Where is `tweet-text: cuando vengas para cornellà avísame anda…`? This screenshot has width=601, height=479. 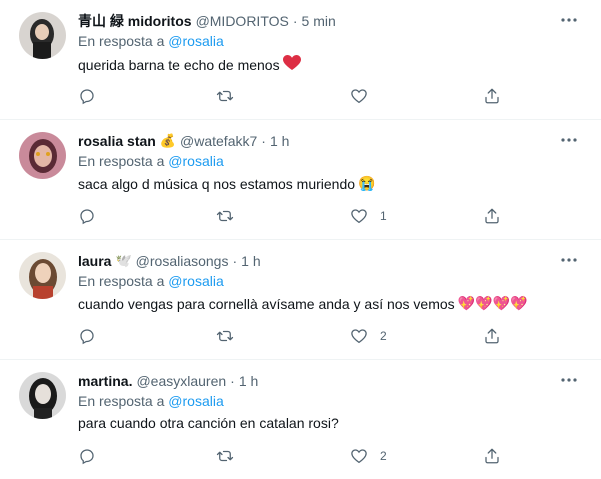
tweet-text: cuando vengas para cornellà avísame anda… is located at coordinates (302, 303).